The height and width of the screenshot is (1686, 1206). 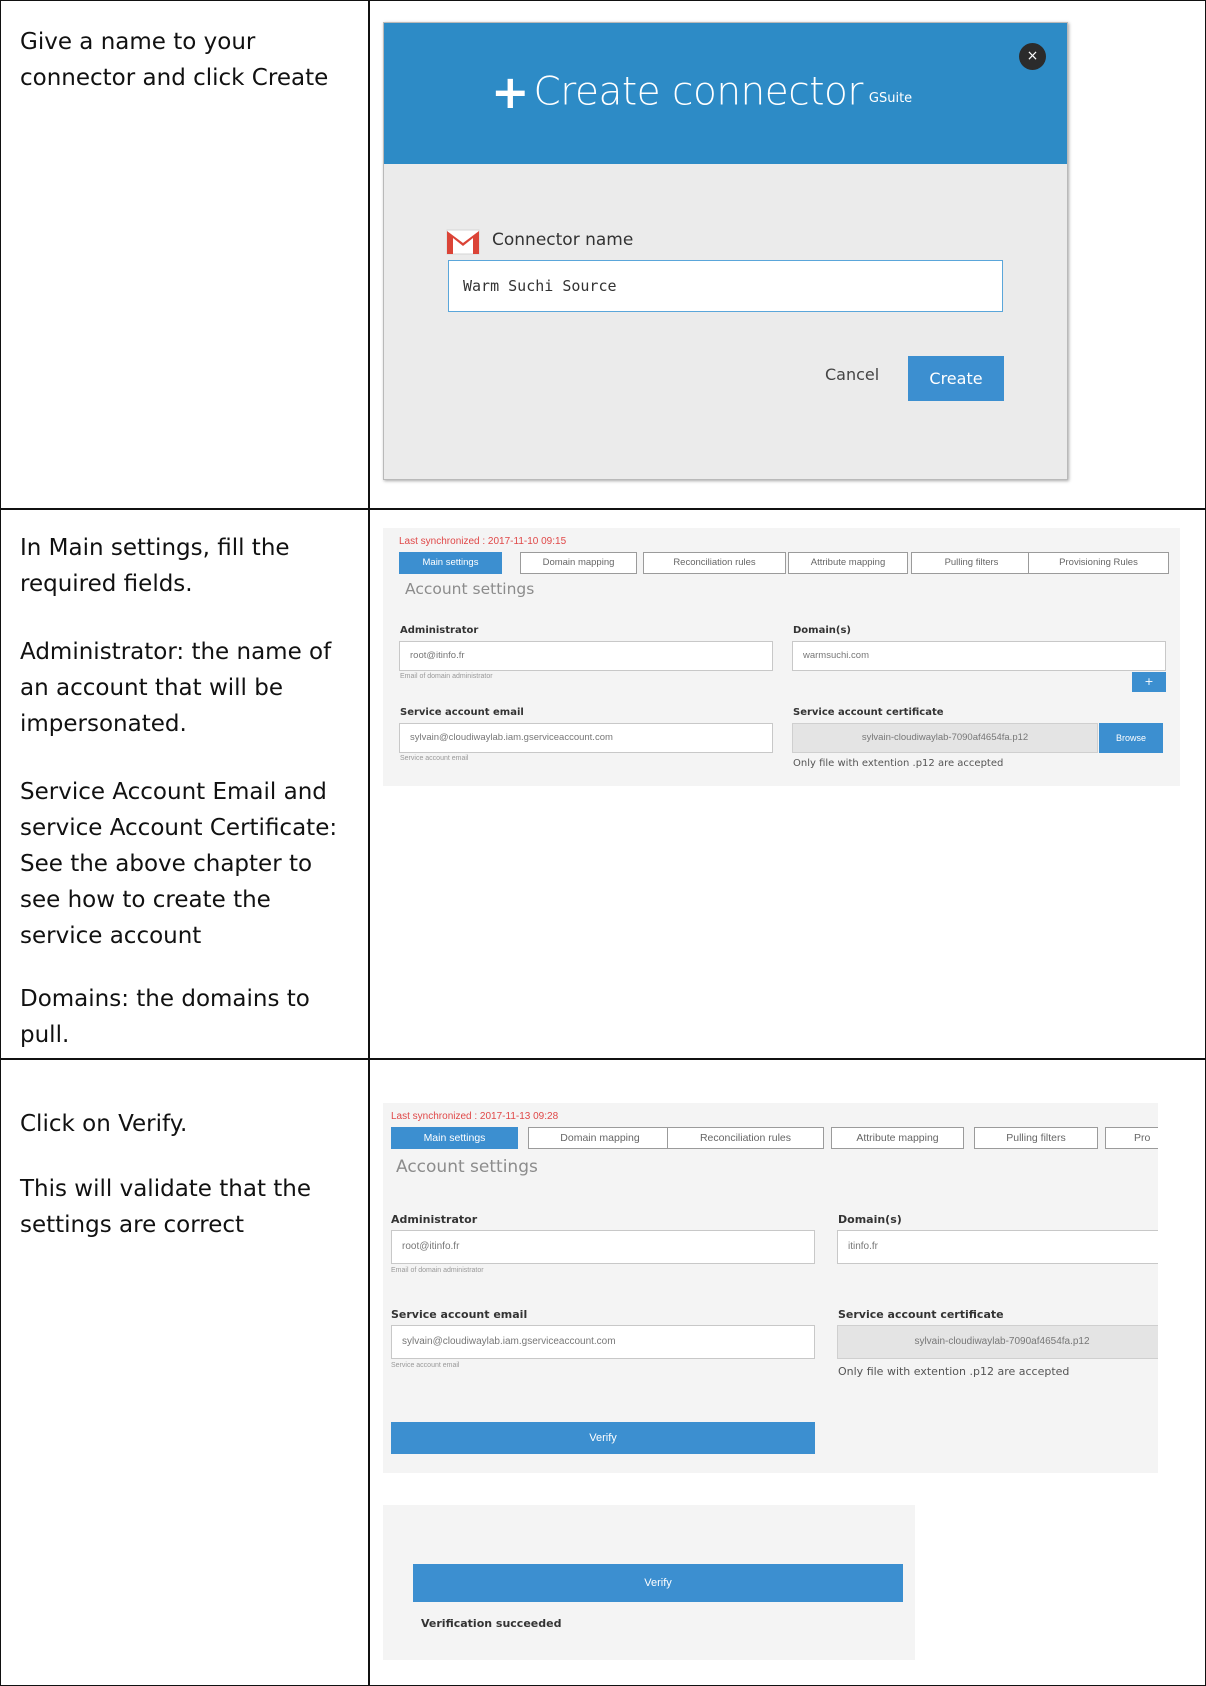 I want to click on dialog-subtitle: GSuite, so click(x=890, y=98).